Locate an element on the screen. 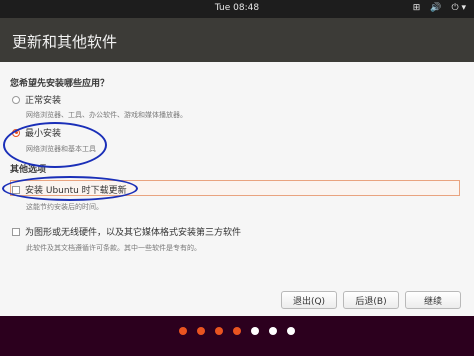 The height and width of the screenshot is (356, 474). volume-icon: 🔊 is located at coordinates (435, 8).